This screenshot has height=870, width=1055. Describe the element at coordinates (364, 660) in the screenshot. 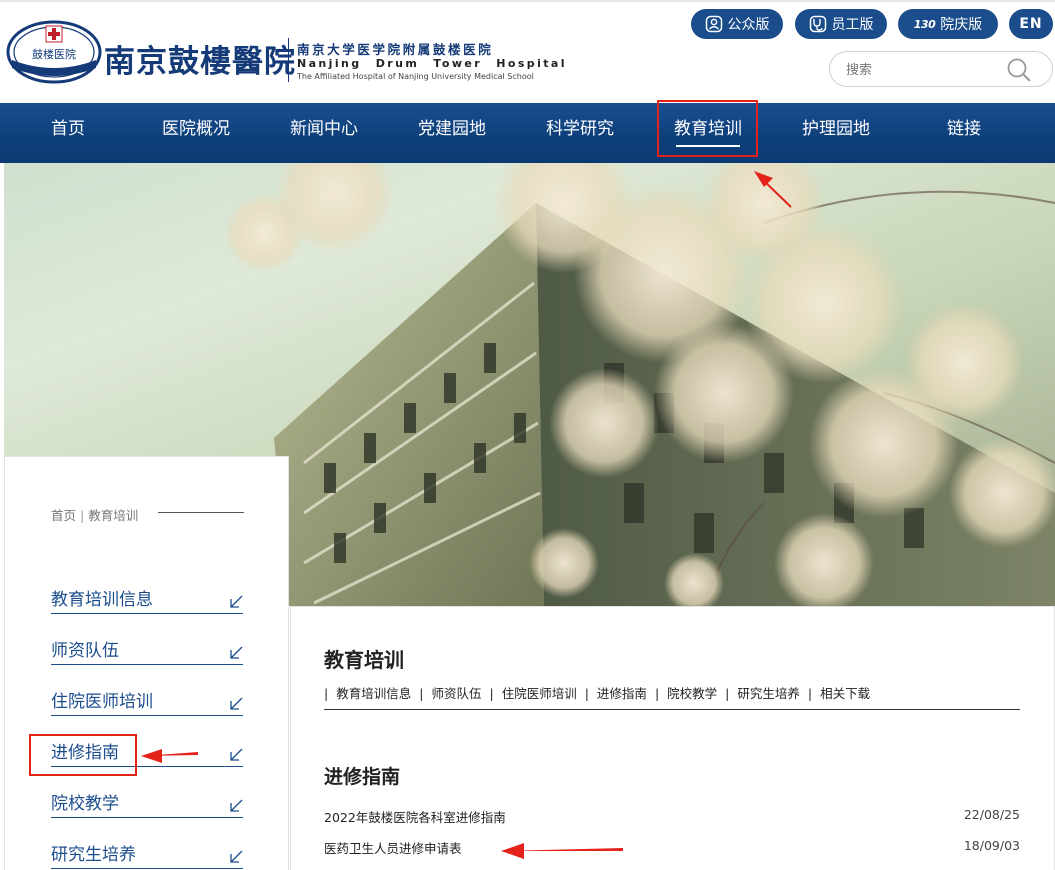

I see `section-title: 教育培训` at that location.